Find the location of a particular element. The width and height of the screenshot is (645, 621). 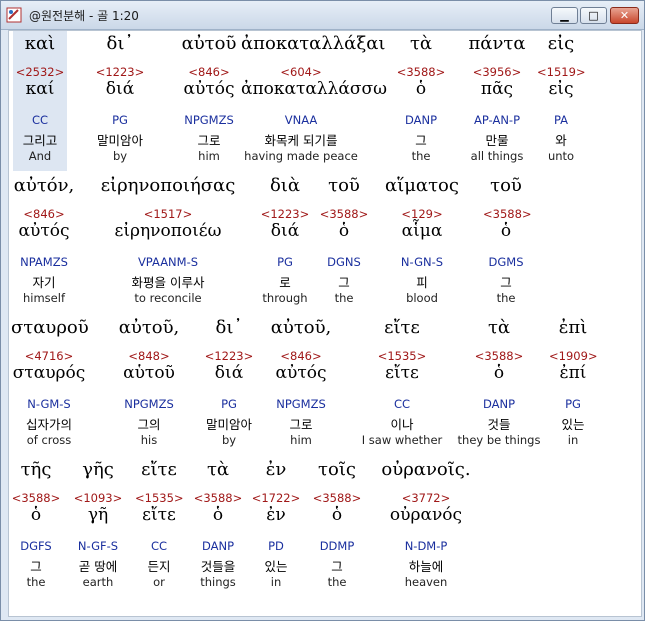

word-column: εἴτε <1535> εἴτε CC 든지 or is located at coordinates (159, 527).